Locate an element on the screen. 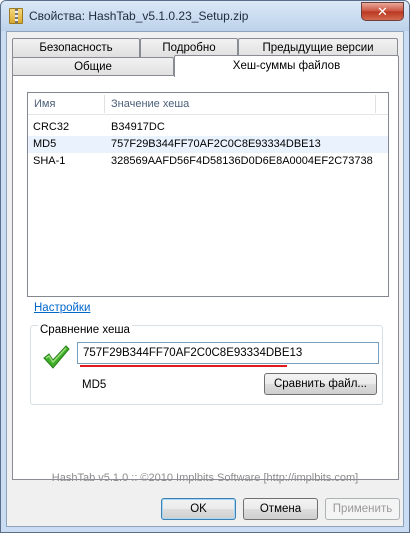 This screenshot has width=410, height=533. close-button: ✕ is located at coordinates (382, 11).